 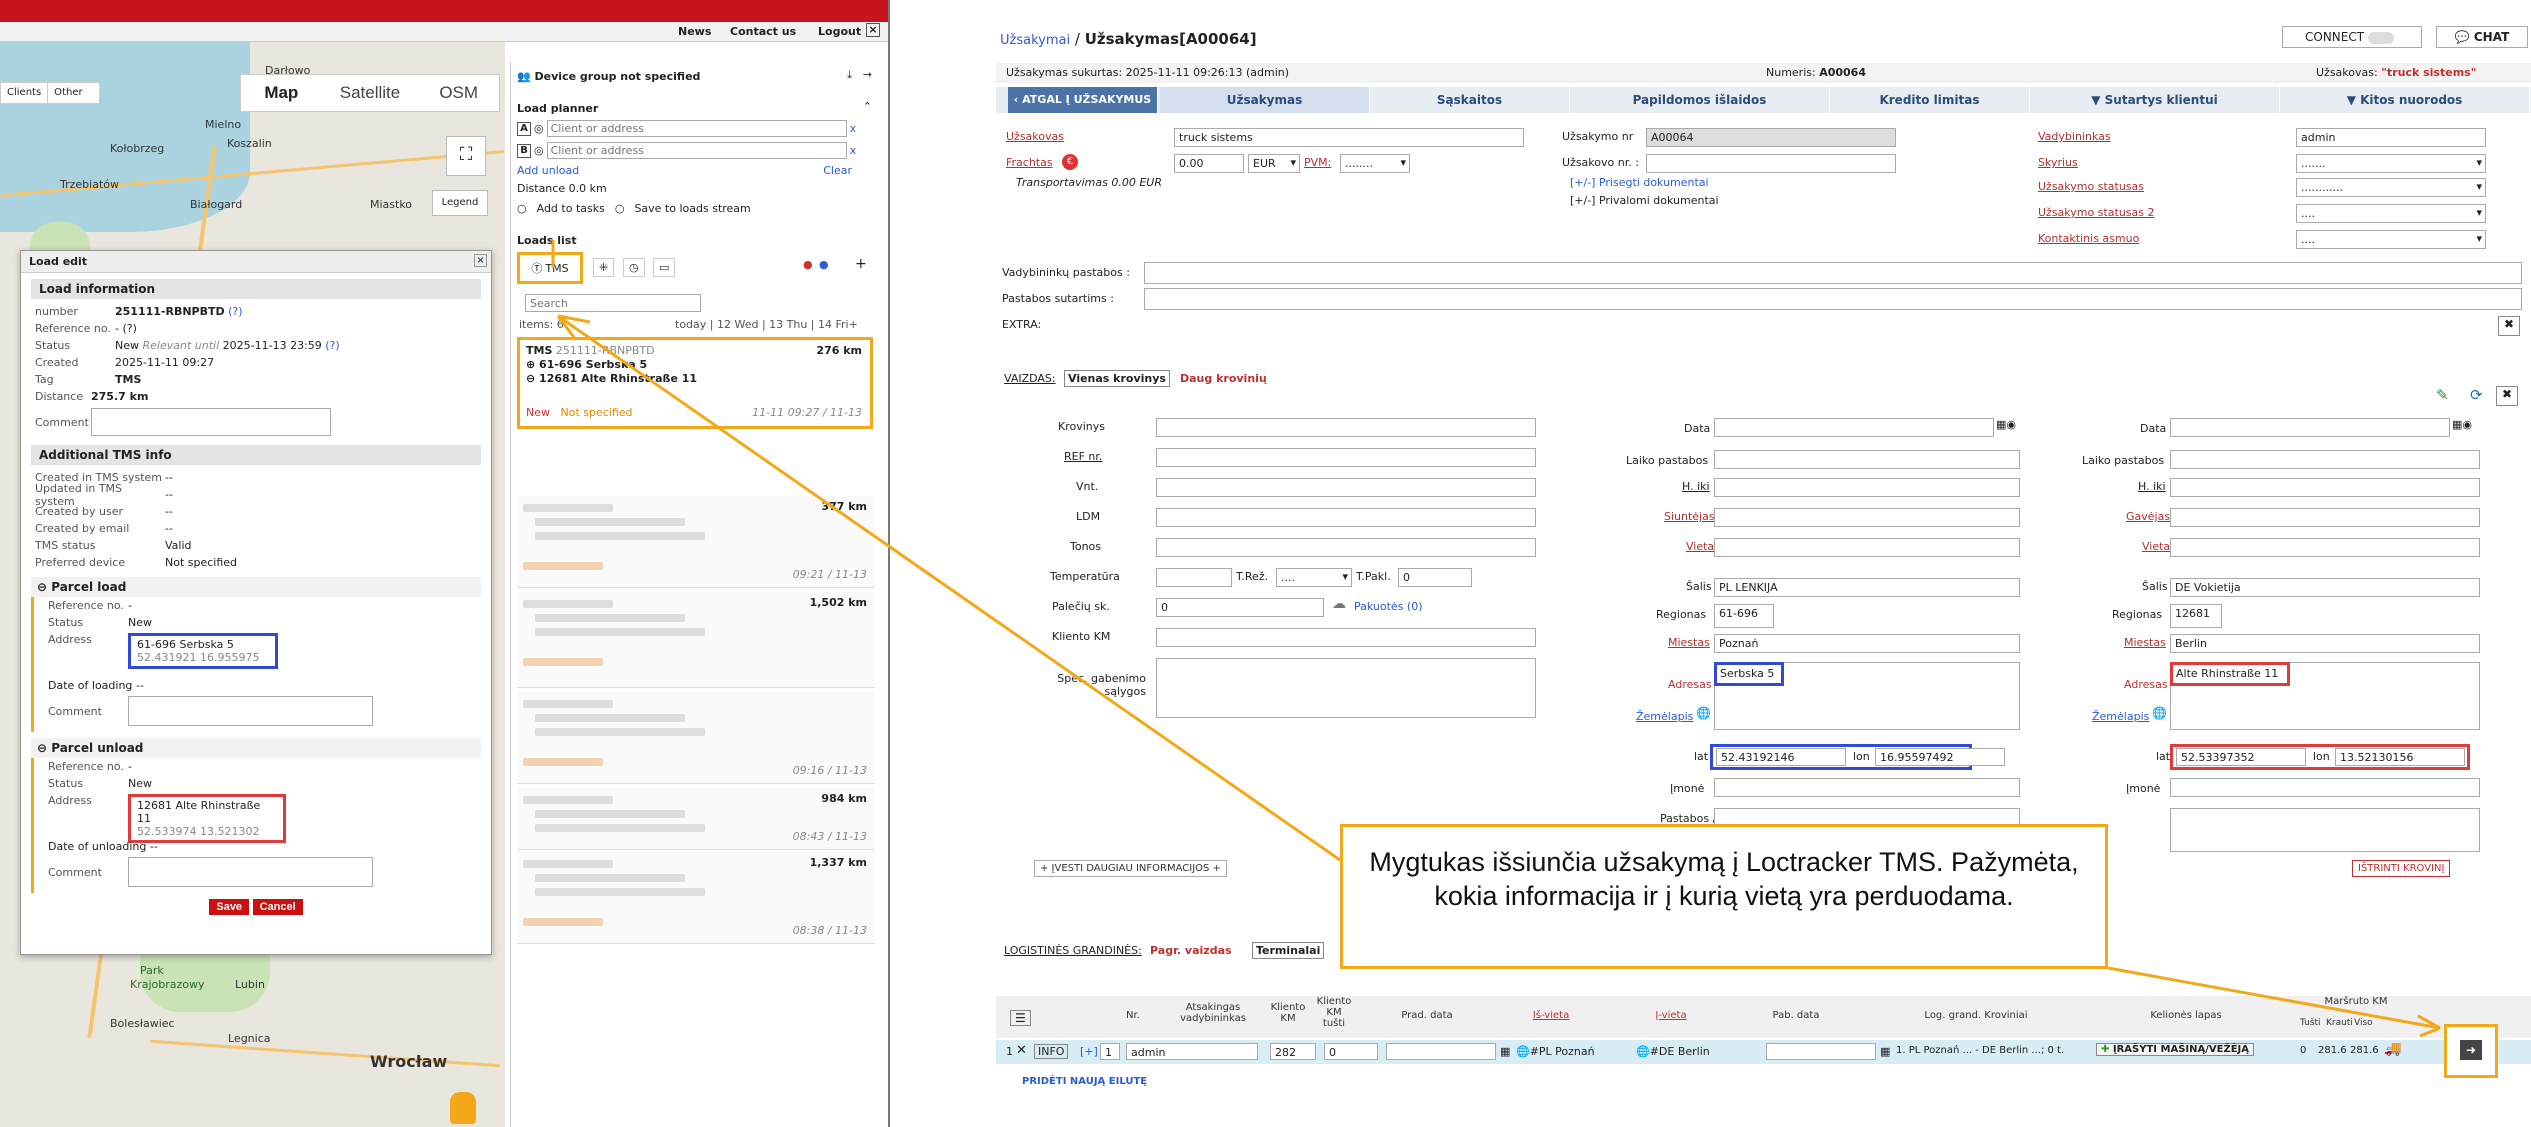 I want to click on calendar-icon: ▦◉, so click(x=2006, y=424).